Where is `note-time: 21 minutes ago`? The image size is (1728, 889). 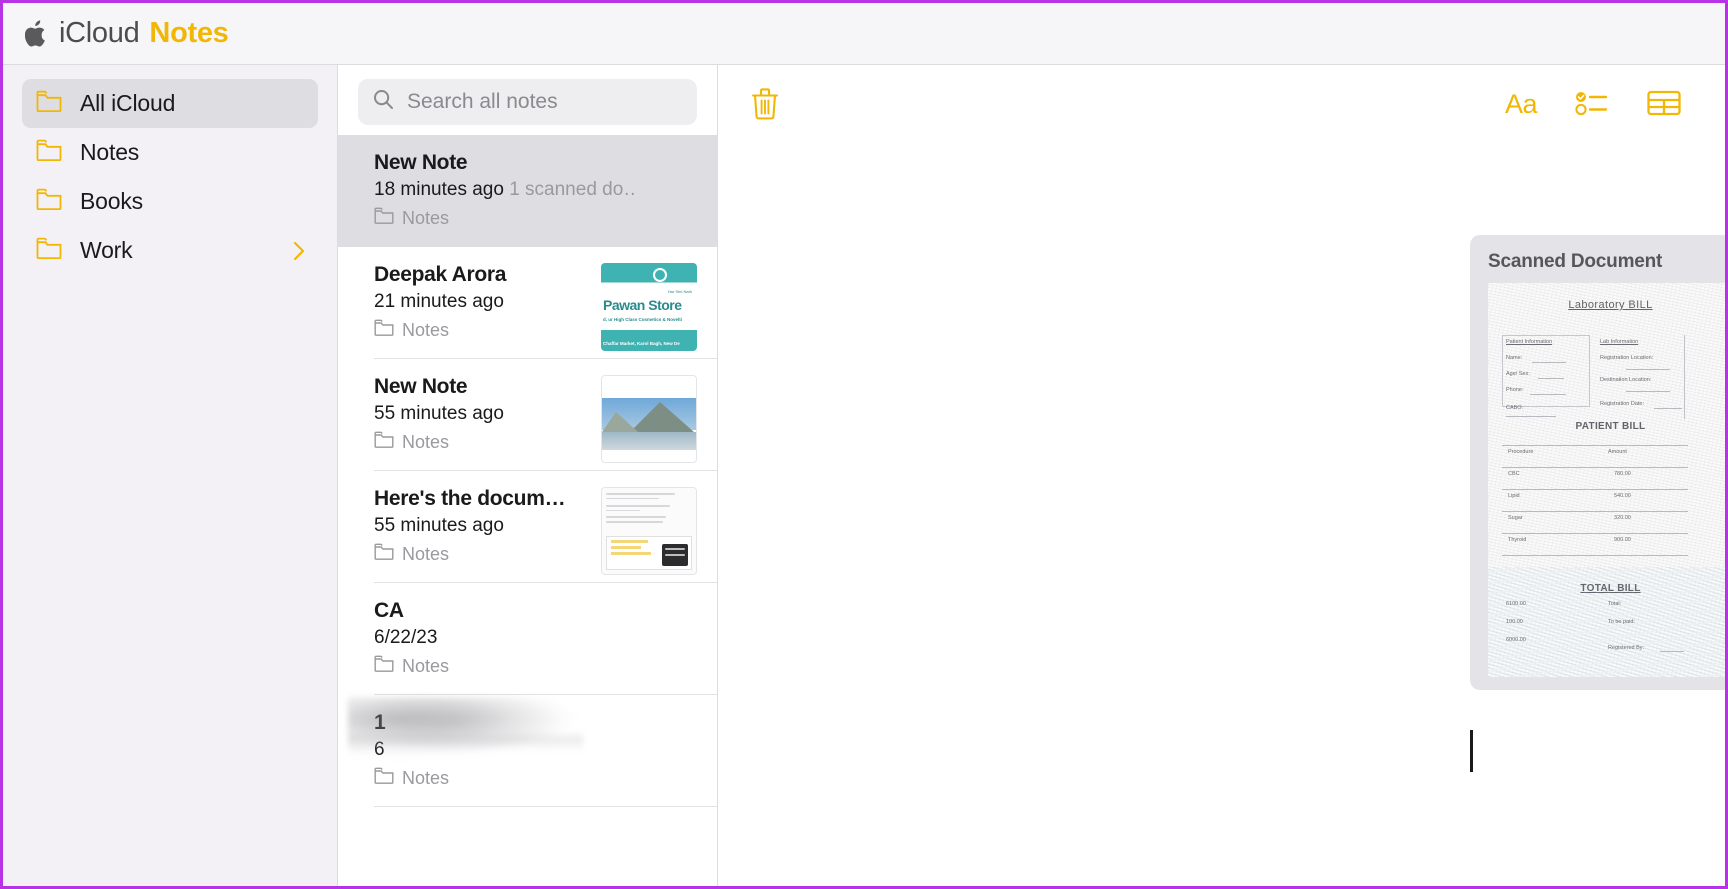
note-time: 21 minutes ago is located at coordinates (439, 301).